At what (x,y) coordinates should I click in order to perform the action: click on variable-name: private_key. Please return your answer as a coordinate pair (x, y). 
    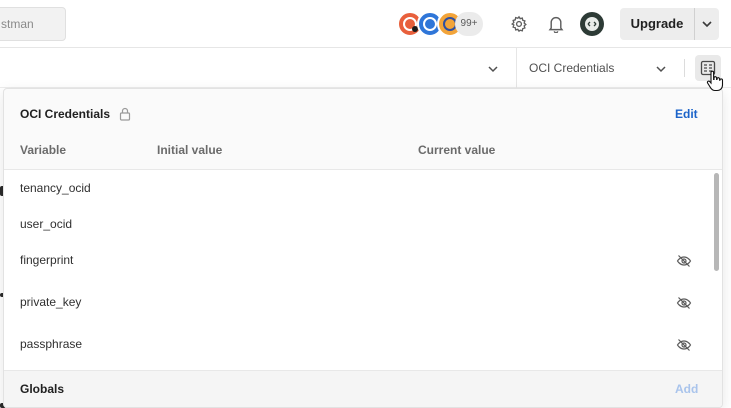
    Looking at the image, I should click on (51, 302).